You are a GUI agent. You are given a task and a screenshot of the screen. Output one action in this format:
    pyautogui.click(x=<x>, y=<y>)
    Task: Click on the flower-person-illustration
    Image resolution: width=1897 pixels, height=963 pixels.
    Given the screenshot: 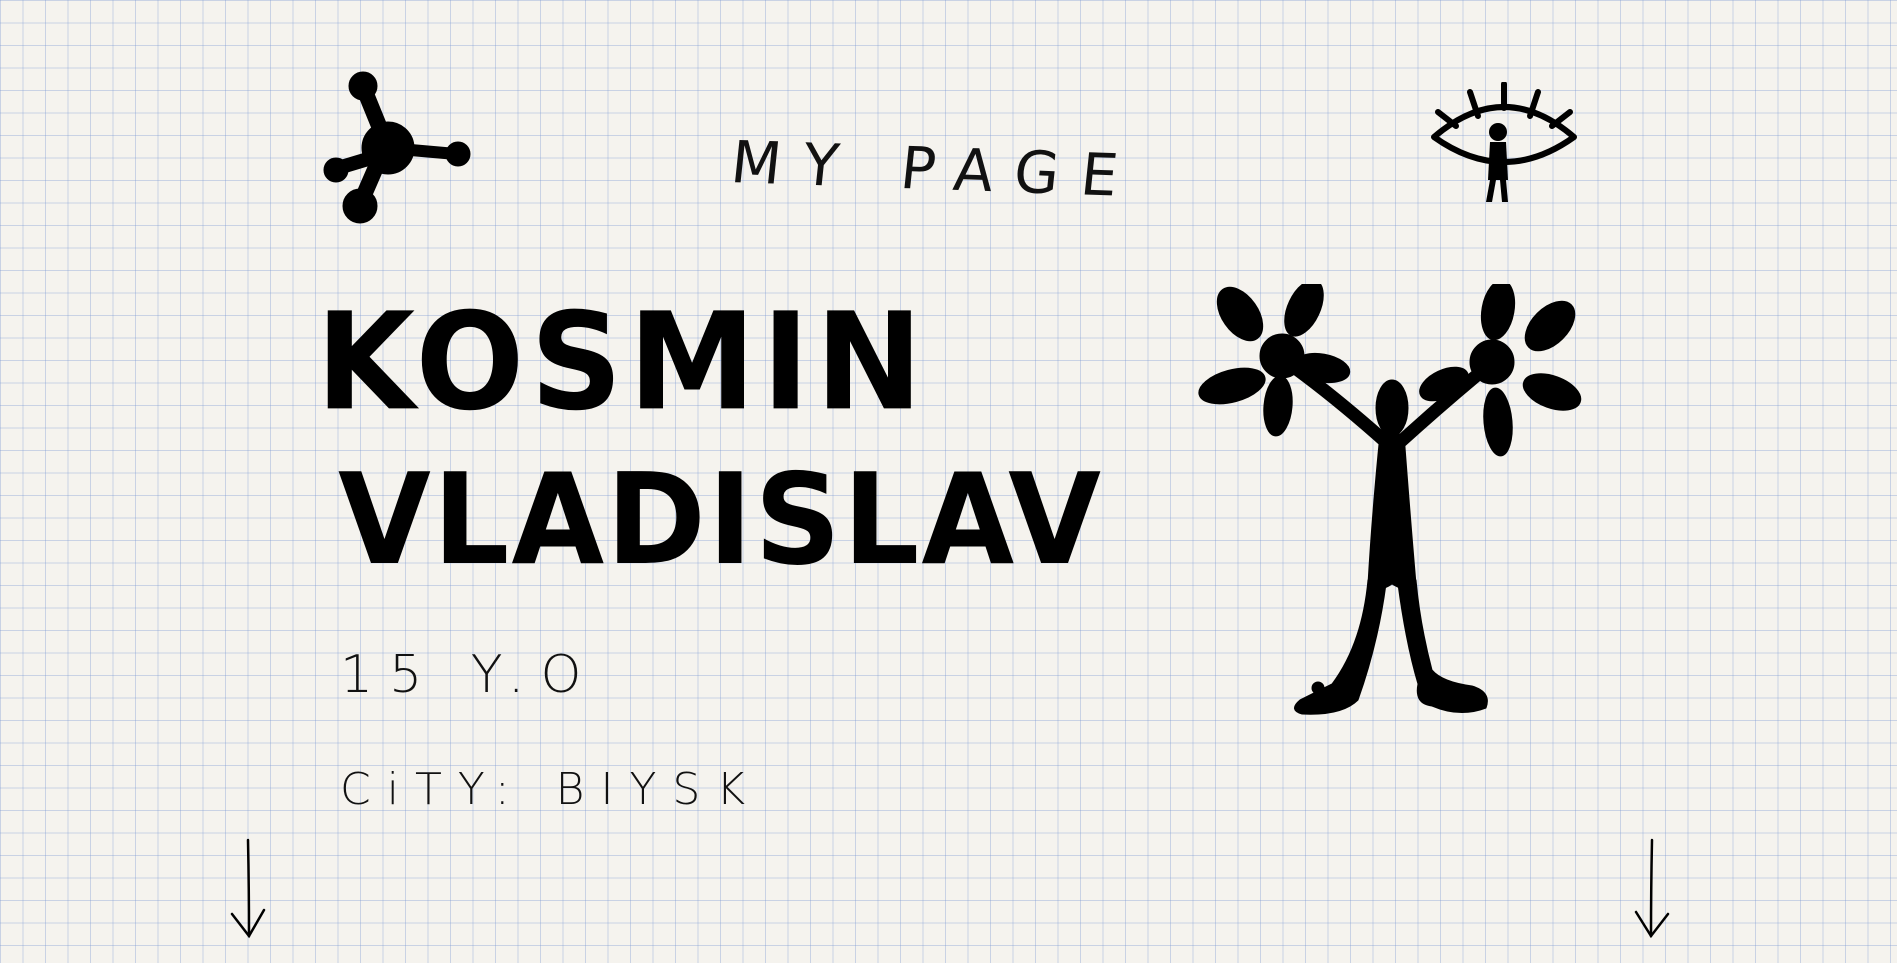 What is the action you would take?
    pyautogui.click(x=1390, y=499)
    